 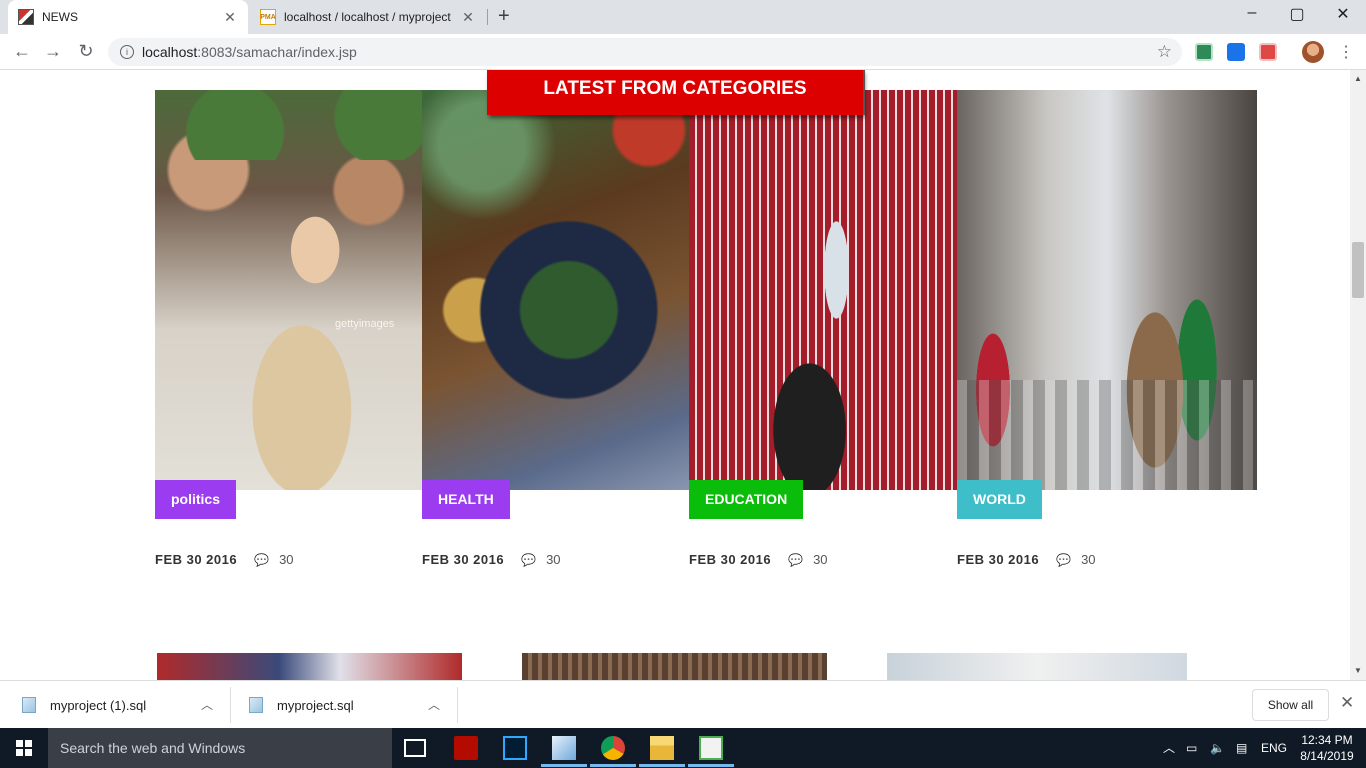 What do you see at coordinates (268, 17) in the screenshot?
I see `phpmyadmin-favicon-icon: PMA` at bounding box center [268, 17].